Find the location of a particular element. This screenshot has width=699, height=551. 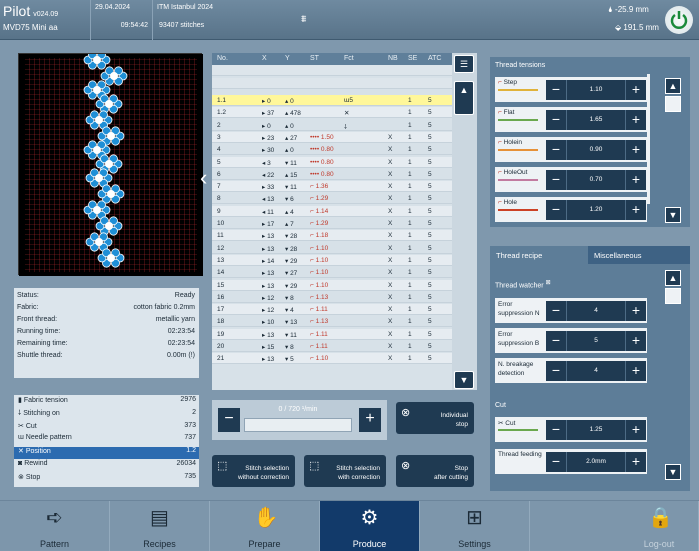

table-row: 11 ▸ 13 ▾ 28 ⌐ 1.18 X 1 5 is located at coordinates (332, 236).